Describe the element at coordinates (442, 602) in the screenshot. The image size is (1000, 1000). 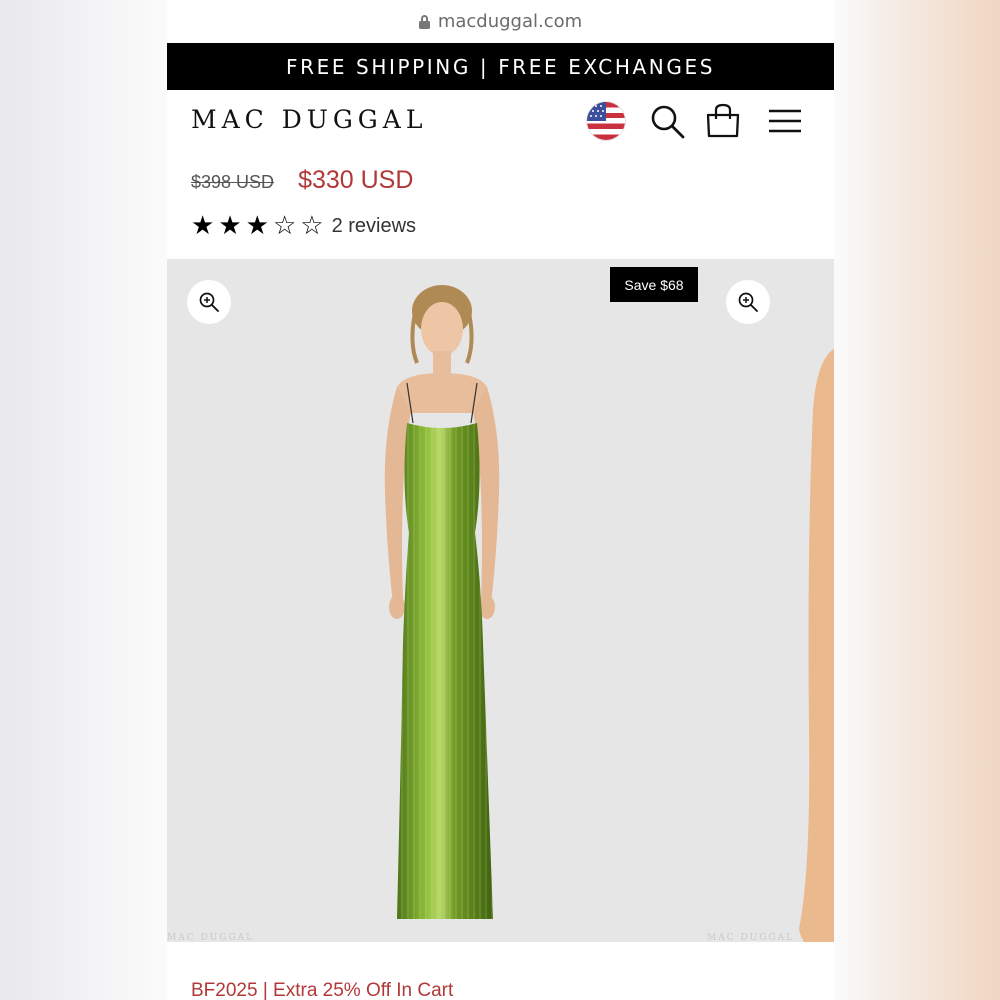
I see `product-photo-green-sequin-gown` at that location.